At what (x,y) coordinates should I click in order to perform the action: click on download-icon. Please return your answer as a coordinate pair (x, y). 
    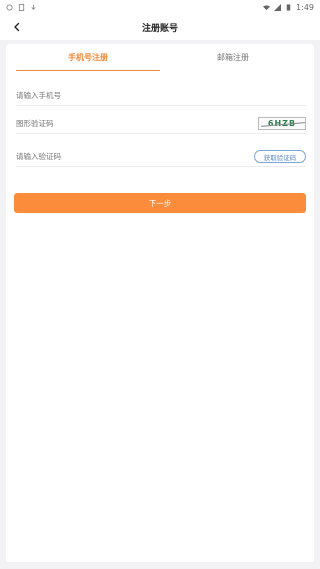
    Looking at the image, I should click on (33, 7).